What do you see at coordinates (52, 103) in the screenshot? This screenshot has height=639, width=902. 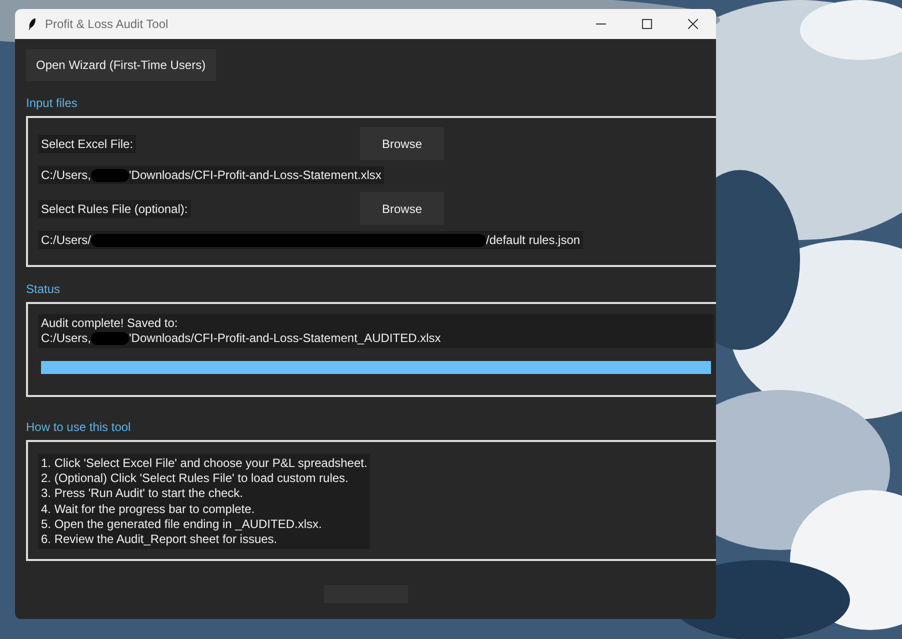 I see `section-heading: Input files` at bounding box center [52, 103].